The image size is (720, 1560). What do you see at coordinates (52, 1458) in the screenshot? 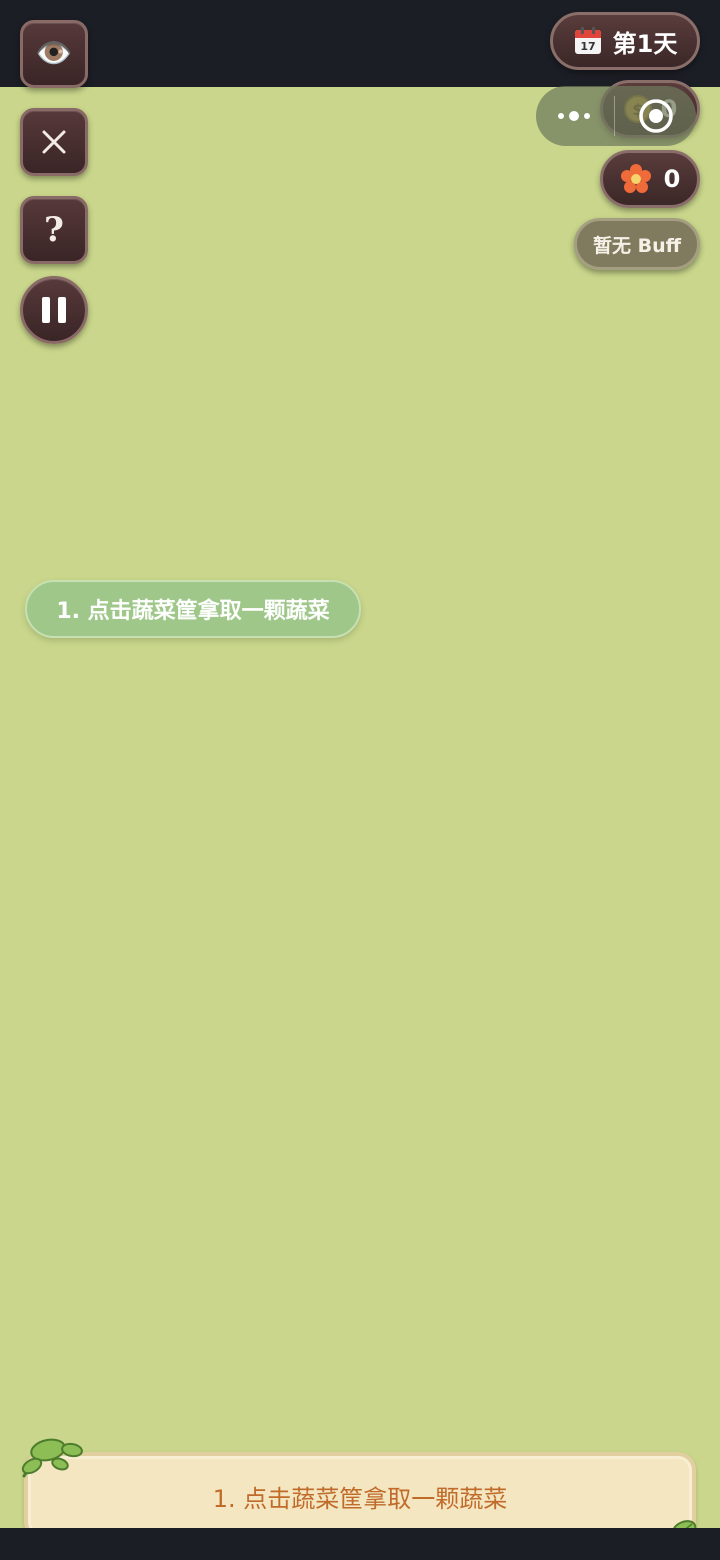
I see `leaf-icon` at bounding box center [52, 1458].